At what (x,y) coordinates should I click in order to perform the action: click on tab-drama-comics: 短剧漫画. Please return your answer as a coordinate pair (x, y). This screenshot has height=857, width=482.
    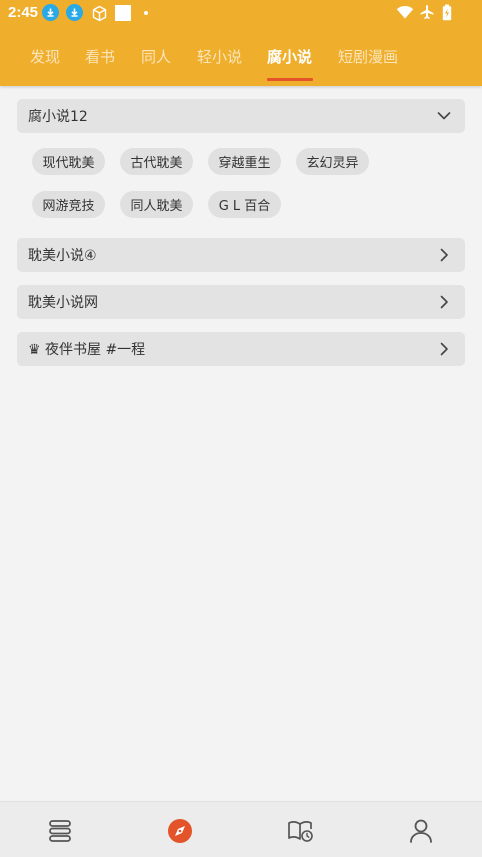
    Looking at the image, I should click on (368, 56).